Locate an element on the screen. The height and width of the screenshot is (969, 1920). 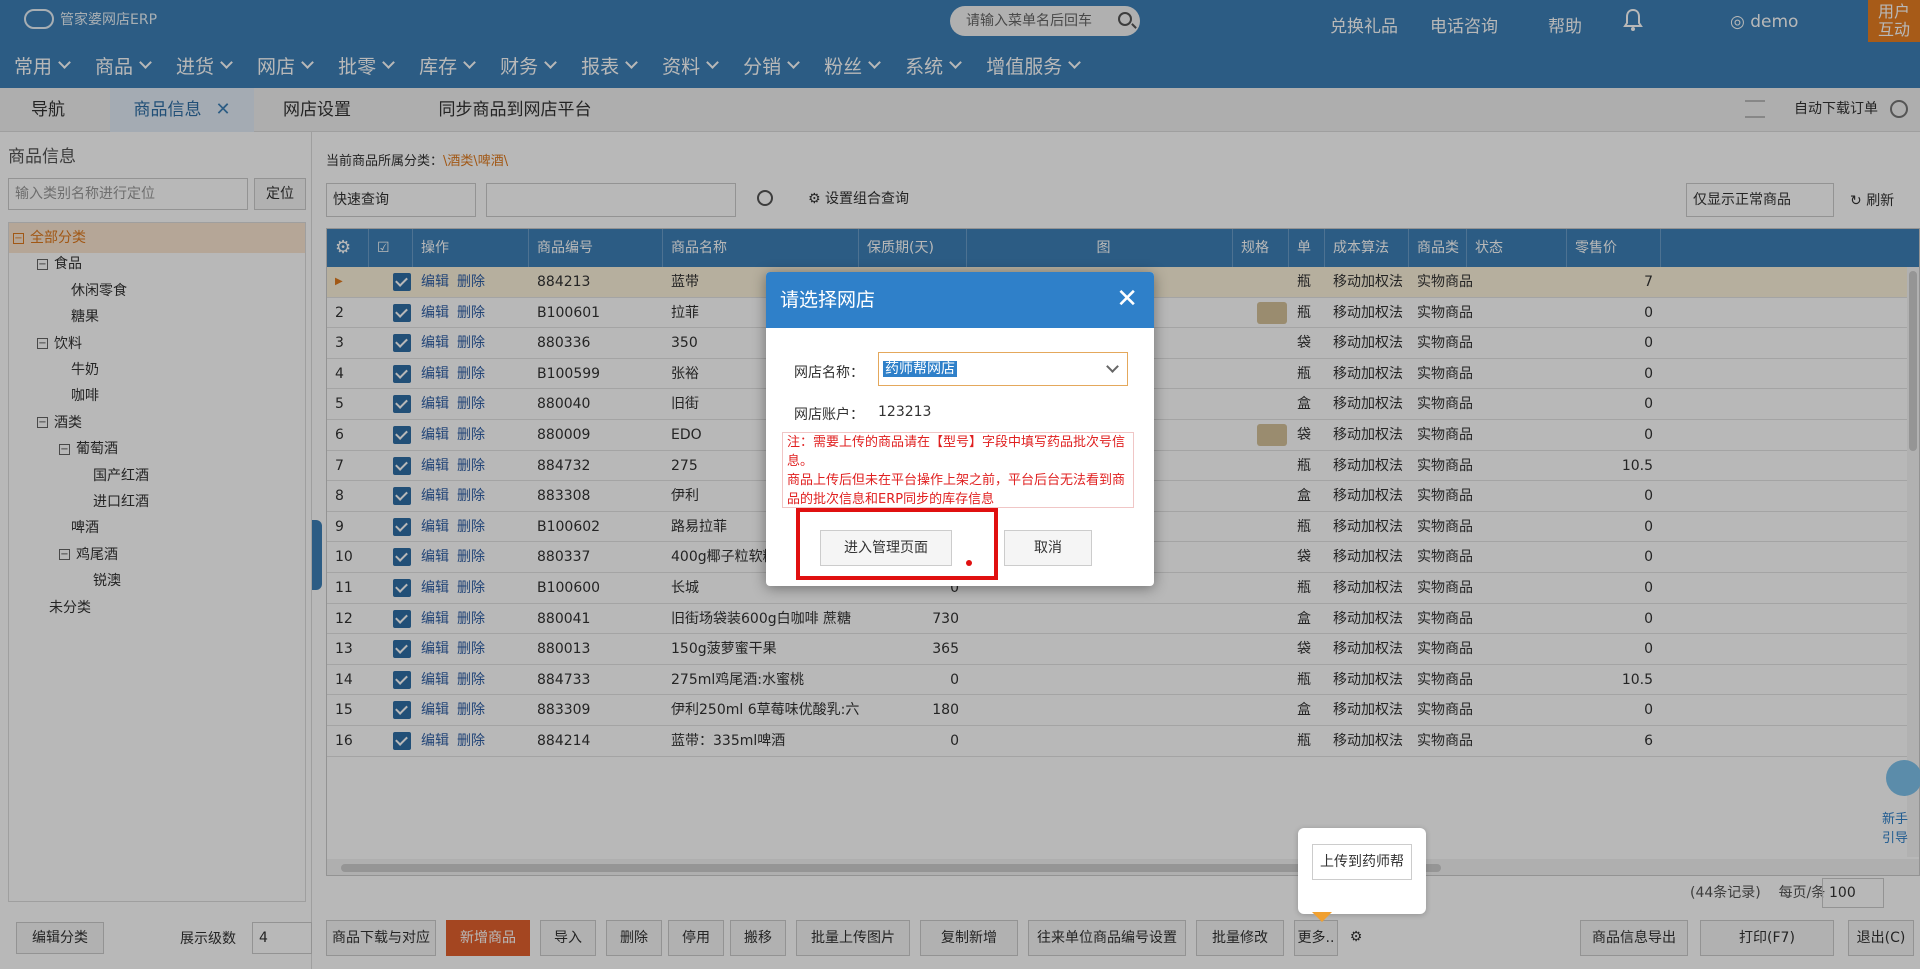
cursor-dot is located at coordinates (969, 563).